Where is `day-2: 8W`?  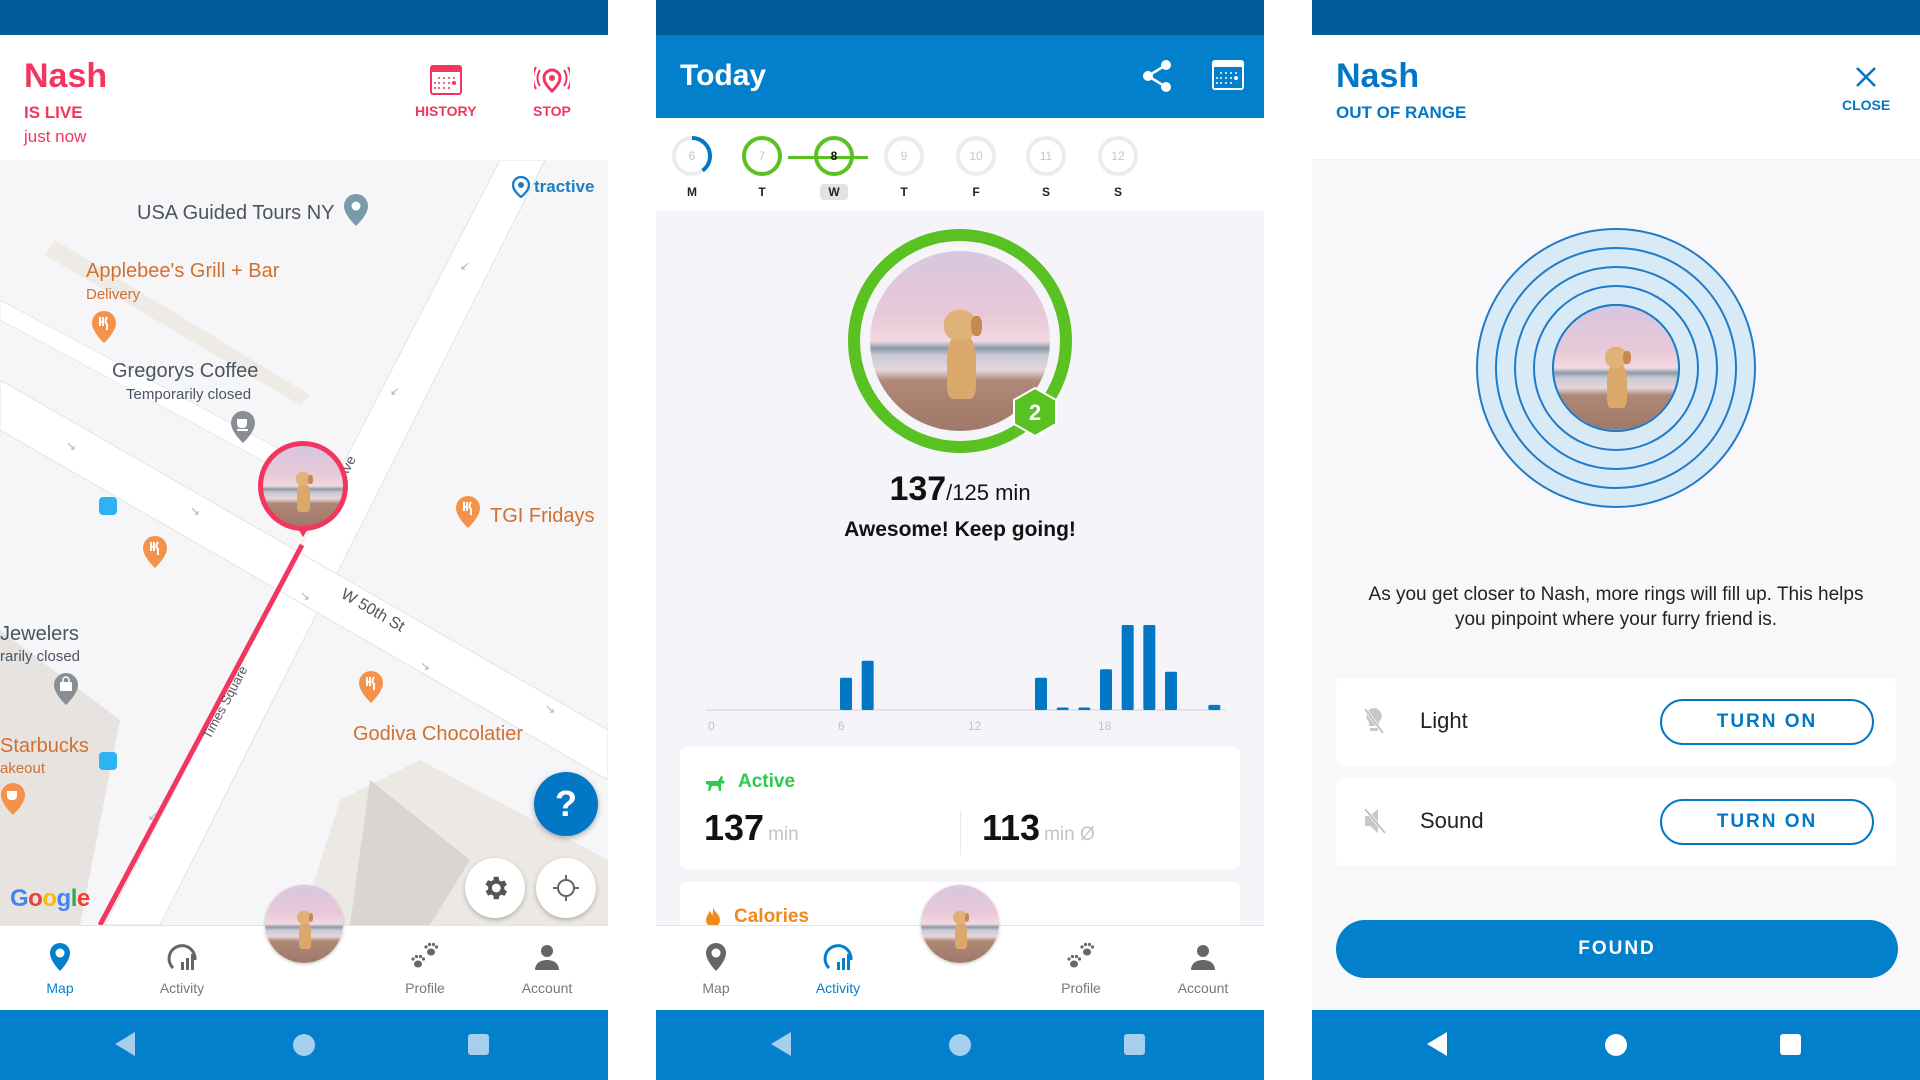
day-2: 8W is located at coordinates (834, 168).